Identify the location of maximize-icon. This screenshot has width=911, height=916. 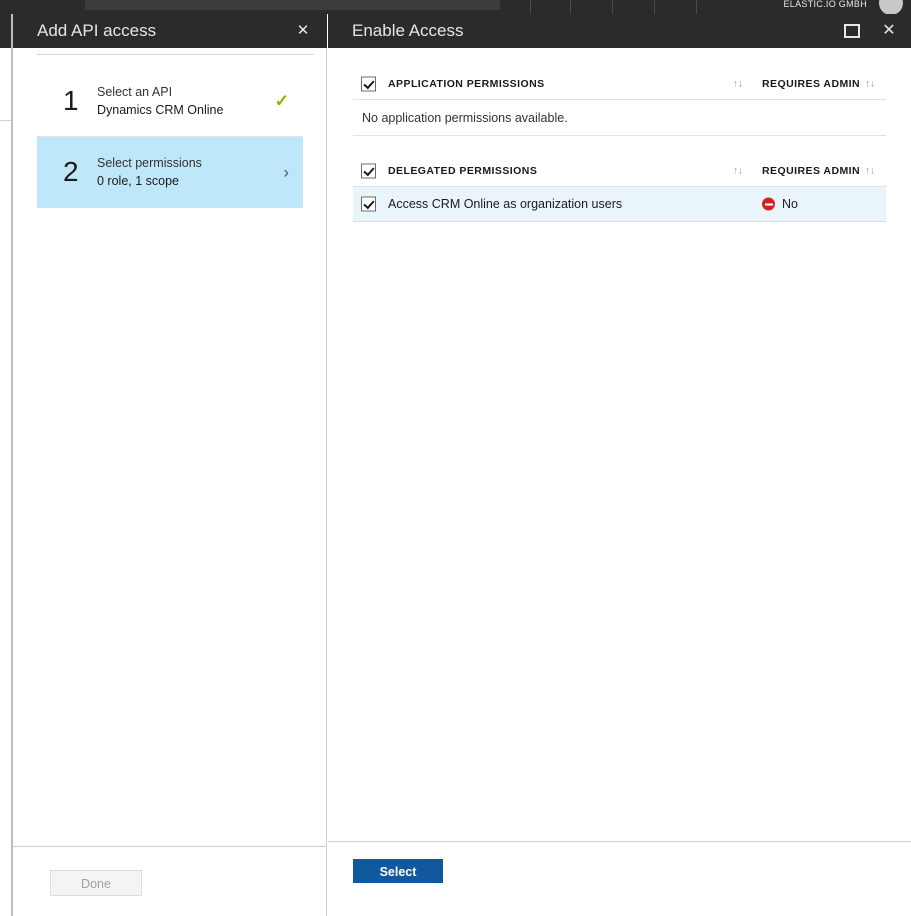
(852, 31).